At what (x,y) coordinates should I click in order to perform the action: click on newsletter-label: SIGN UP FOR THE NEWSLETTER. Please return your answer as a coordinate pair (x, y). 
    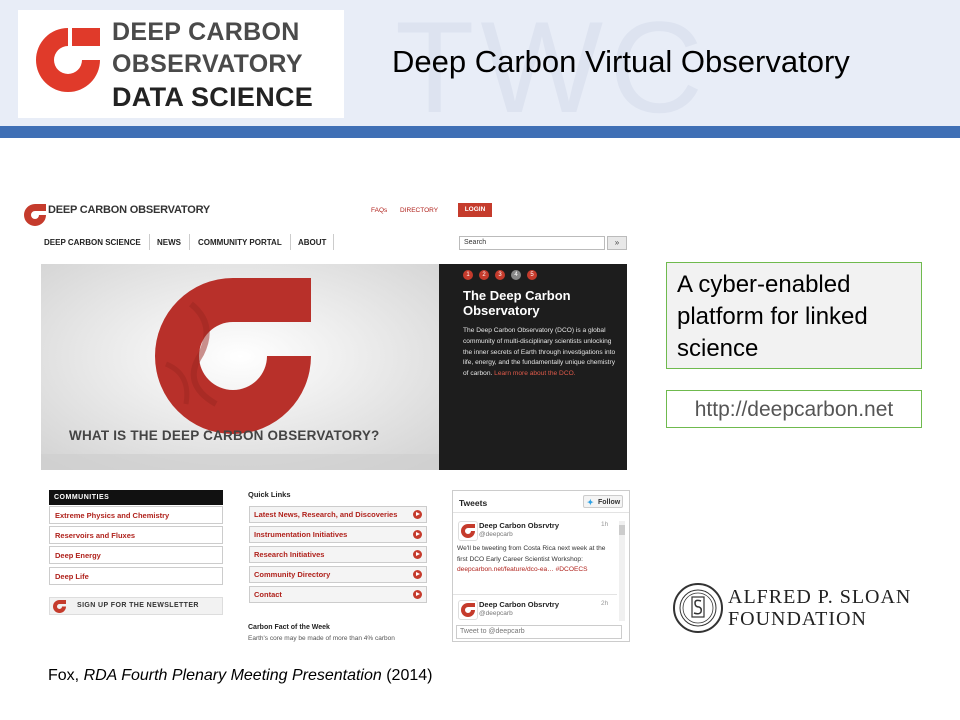
    Looking at the image, I should click on (138, 605).